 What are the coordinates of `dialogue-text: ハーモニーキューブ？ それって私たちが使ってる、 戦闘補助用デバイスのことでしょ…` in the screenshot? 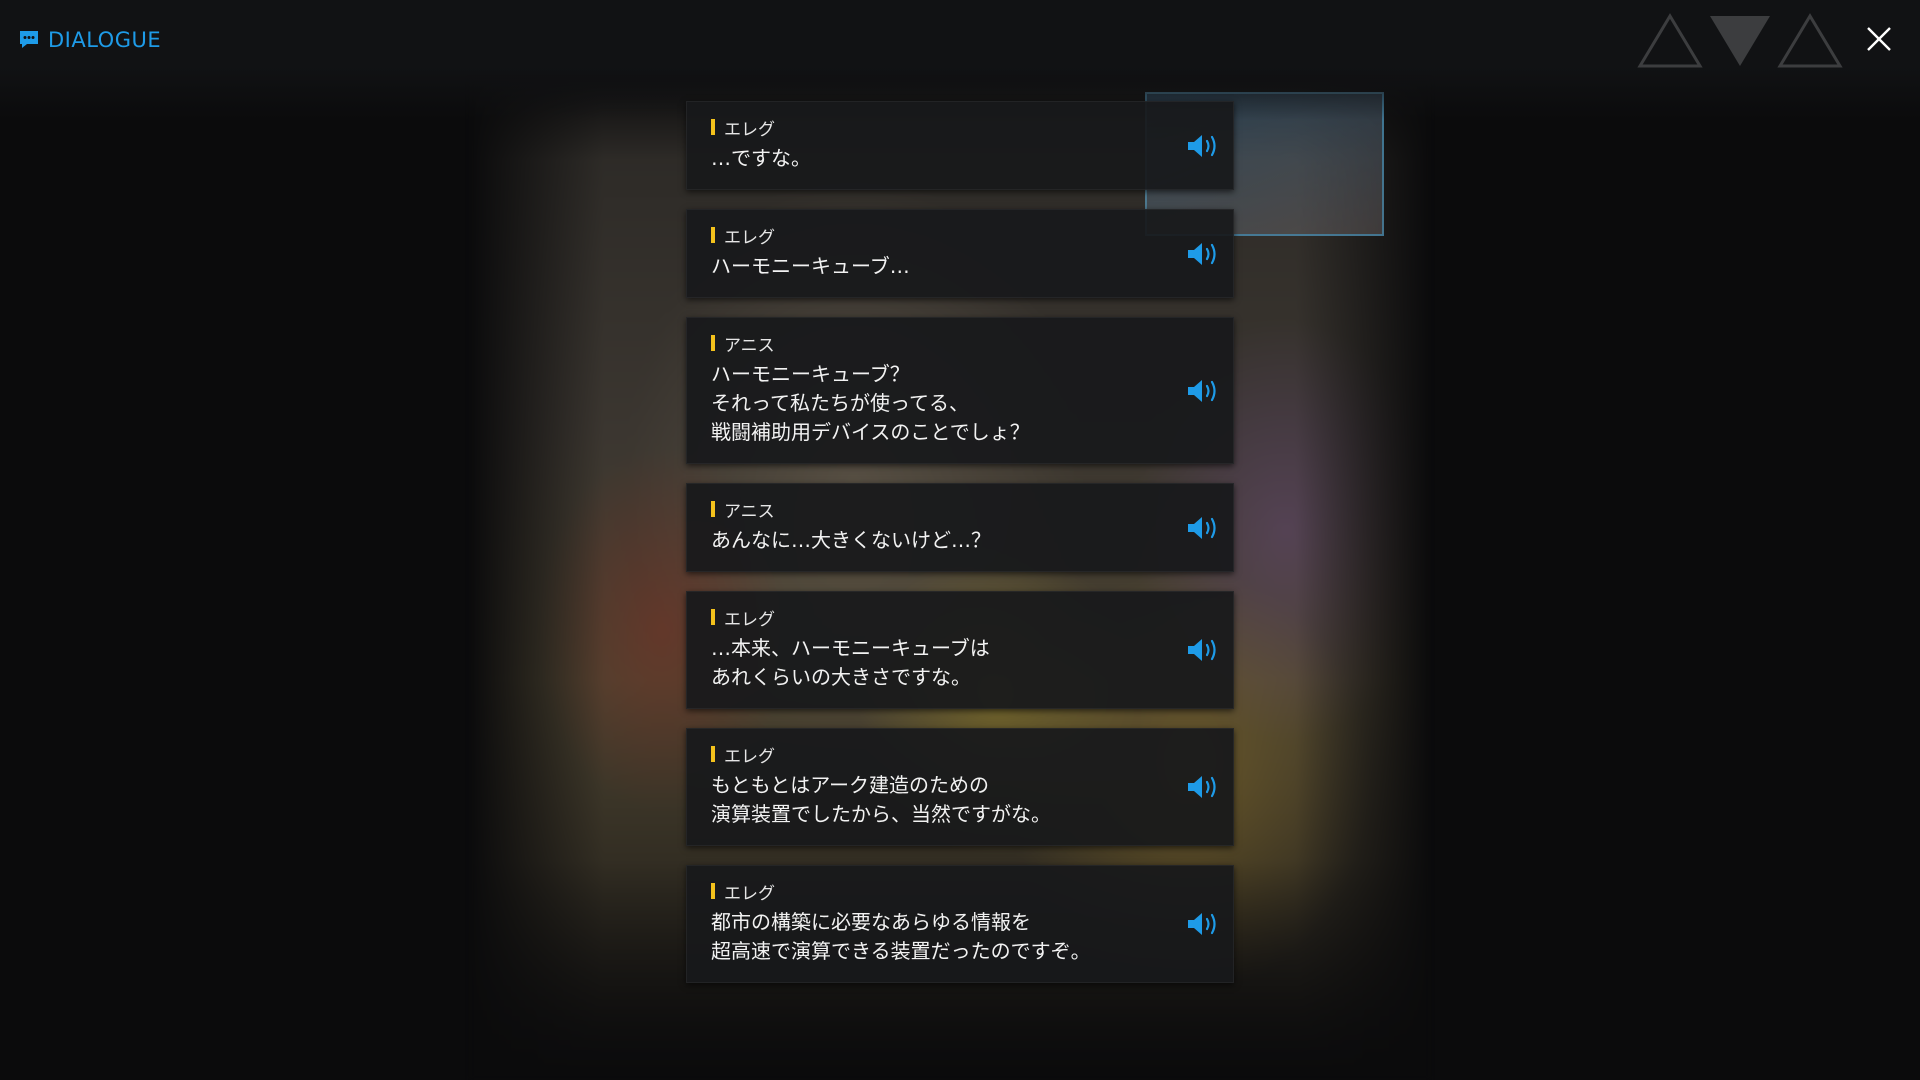 It's located at (870, 403).